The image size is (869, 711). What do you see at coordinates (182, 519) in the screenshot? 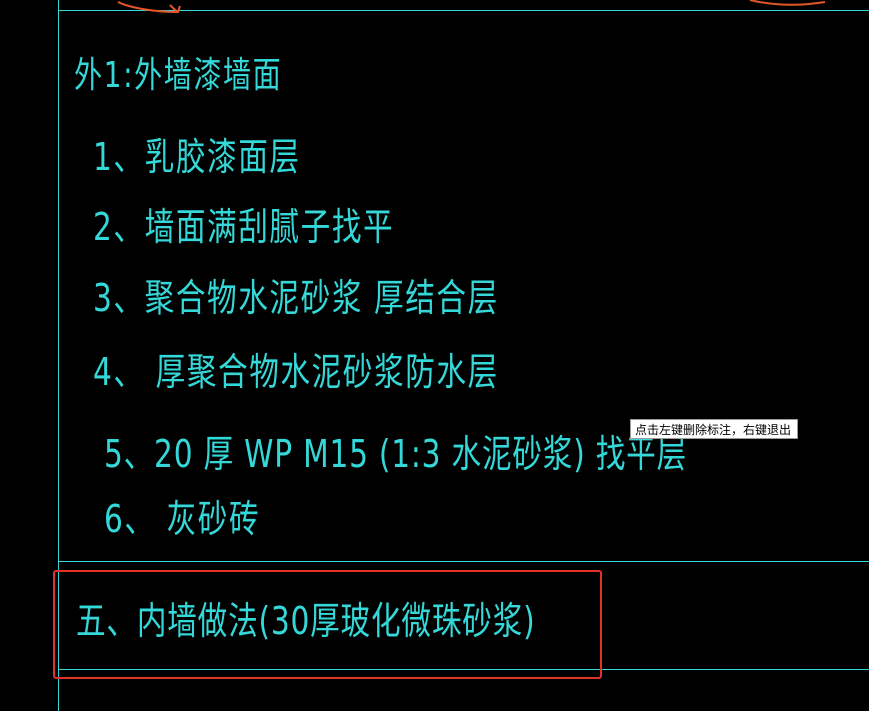
I see `layer-item-6: 6、 灰砂砖` at bounding box center [182, 519].